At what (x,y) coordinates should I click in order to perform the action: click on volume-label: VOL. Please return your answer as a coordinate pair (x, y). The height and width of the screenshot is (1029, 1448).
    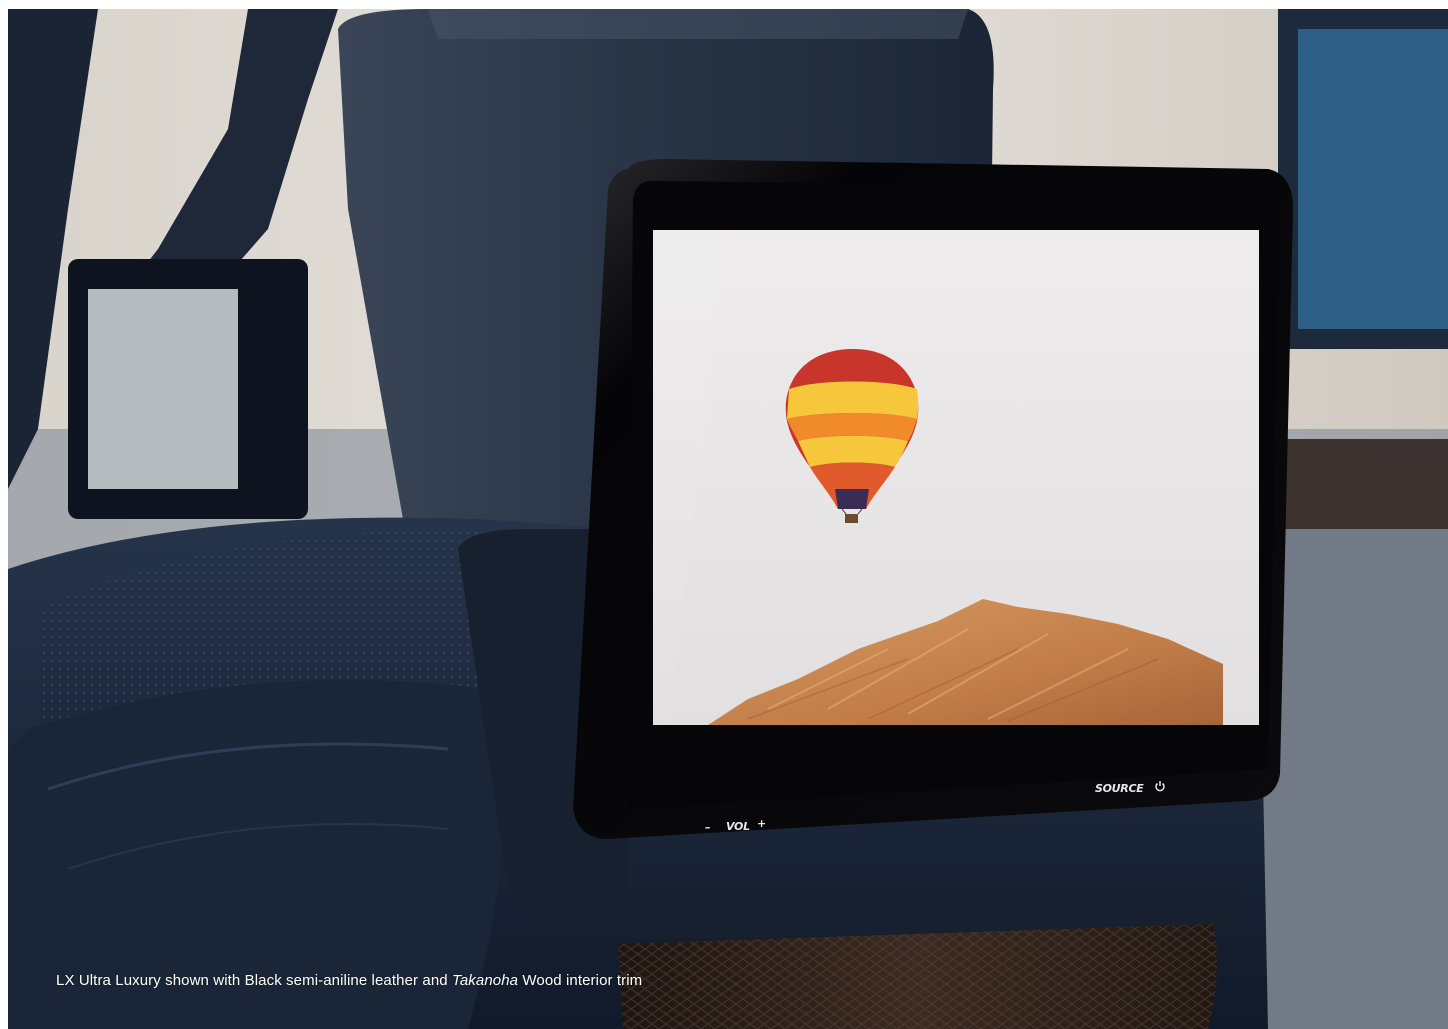
    Looking at the image, I should click on (738, 826).